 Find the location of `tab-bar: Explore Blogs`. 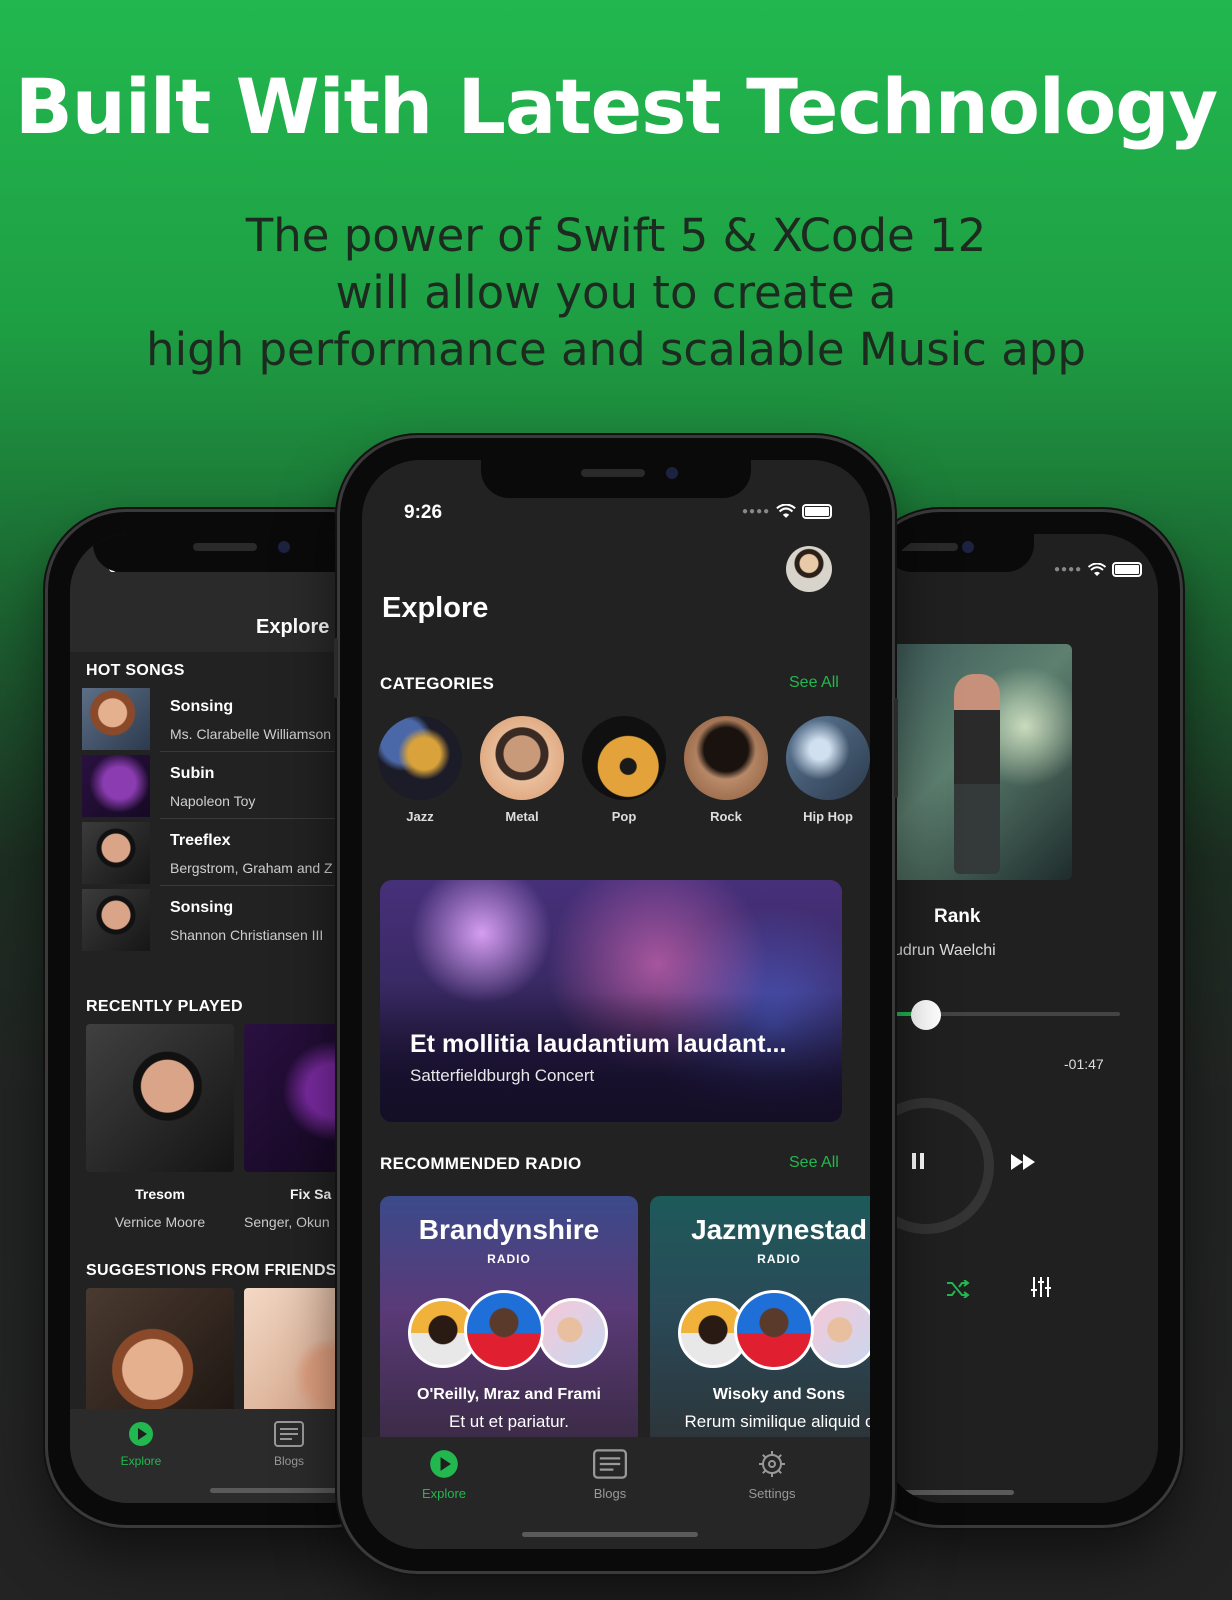

tab-bar: Explore Blogs is located at coordinates (228, 1456).